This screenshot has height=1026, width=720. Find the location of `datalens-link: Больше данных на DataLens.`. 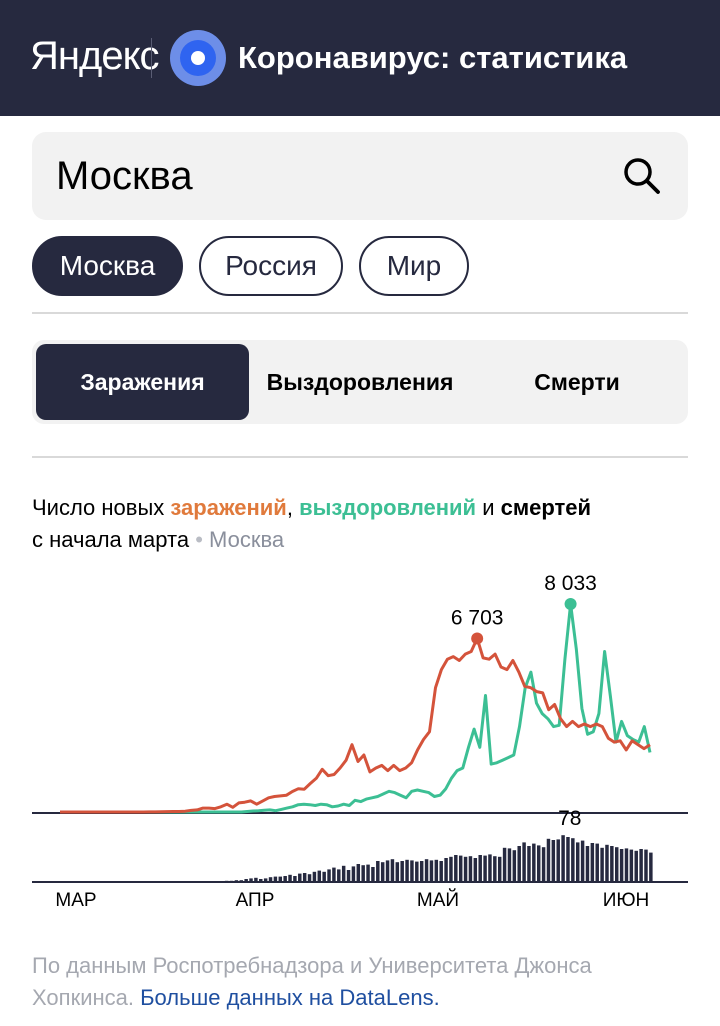

datalens-link: Больше данных на DataLens. is located at coordinates (290, 997).